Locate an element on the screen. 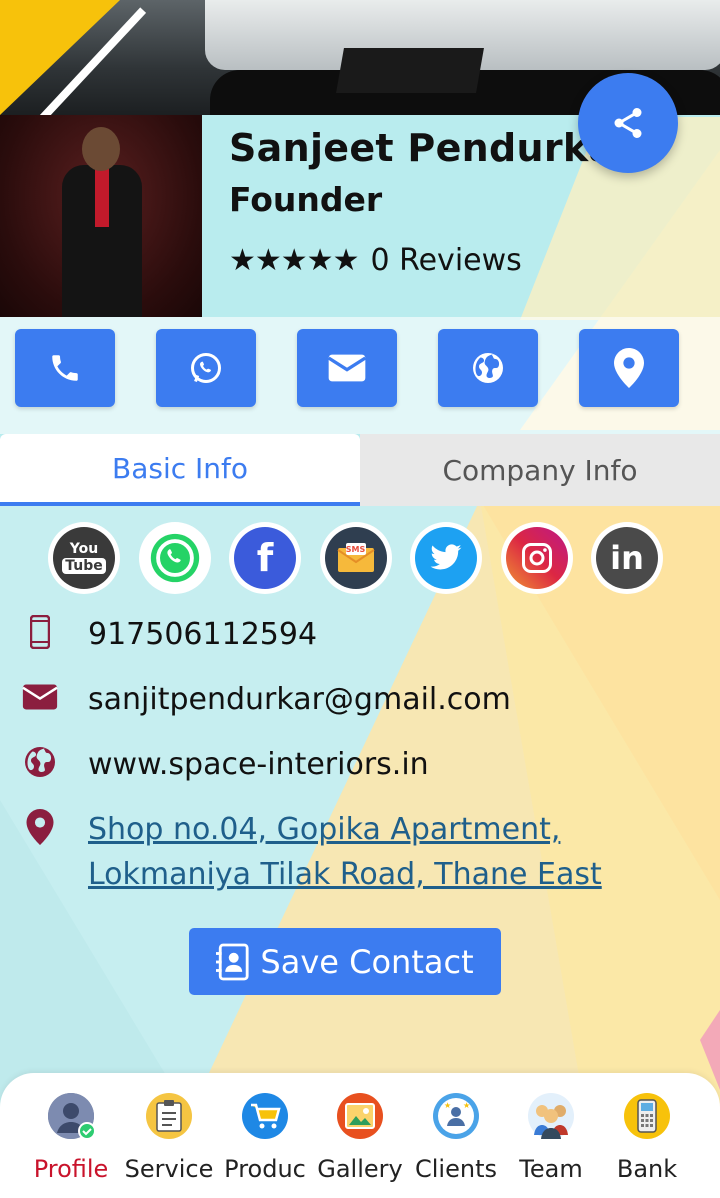 The width and height of the screenshot is (720, 1198). nav-profile: Profile is located at coordinates (71, 1135).